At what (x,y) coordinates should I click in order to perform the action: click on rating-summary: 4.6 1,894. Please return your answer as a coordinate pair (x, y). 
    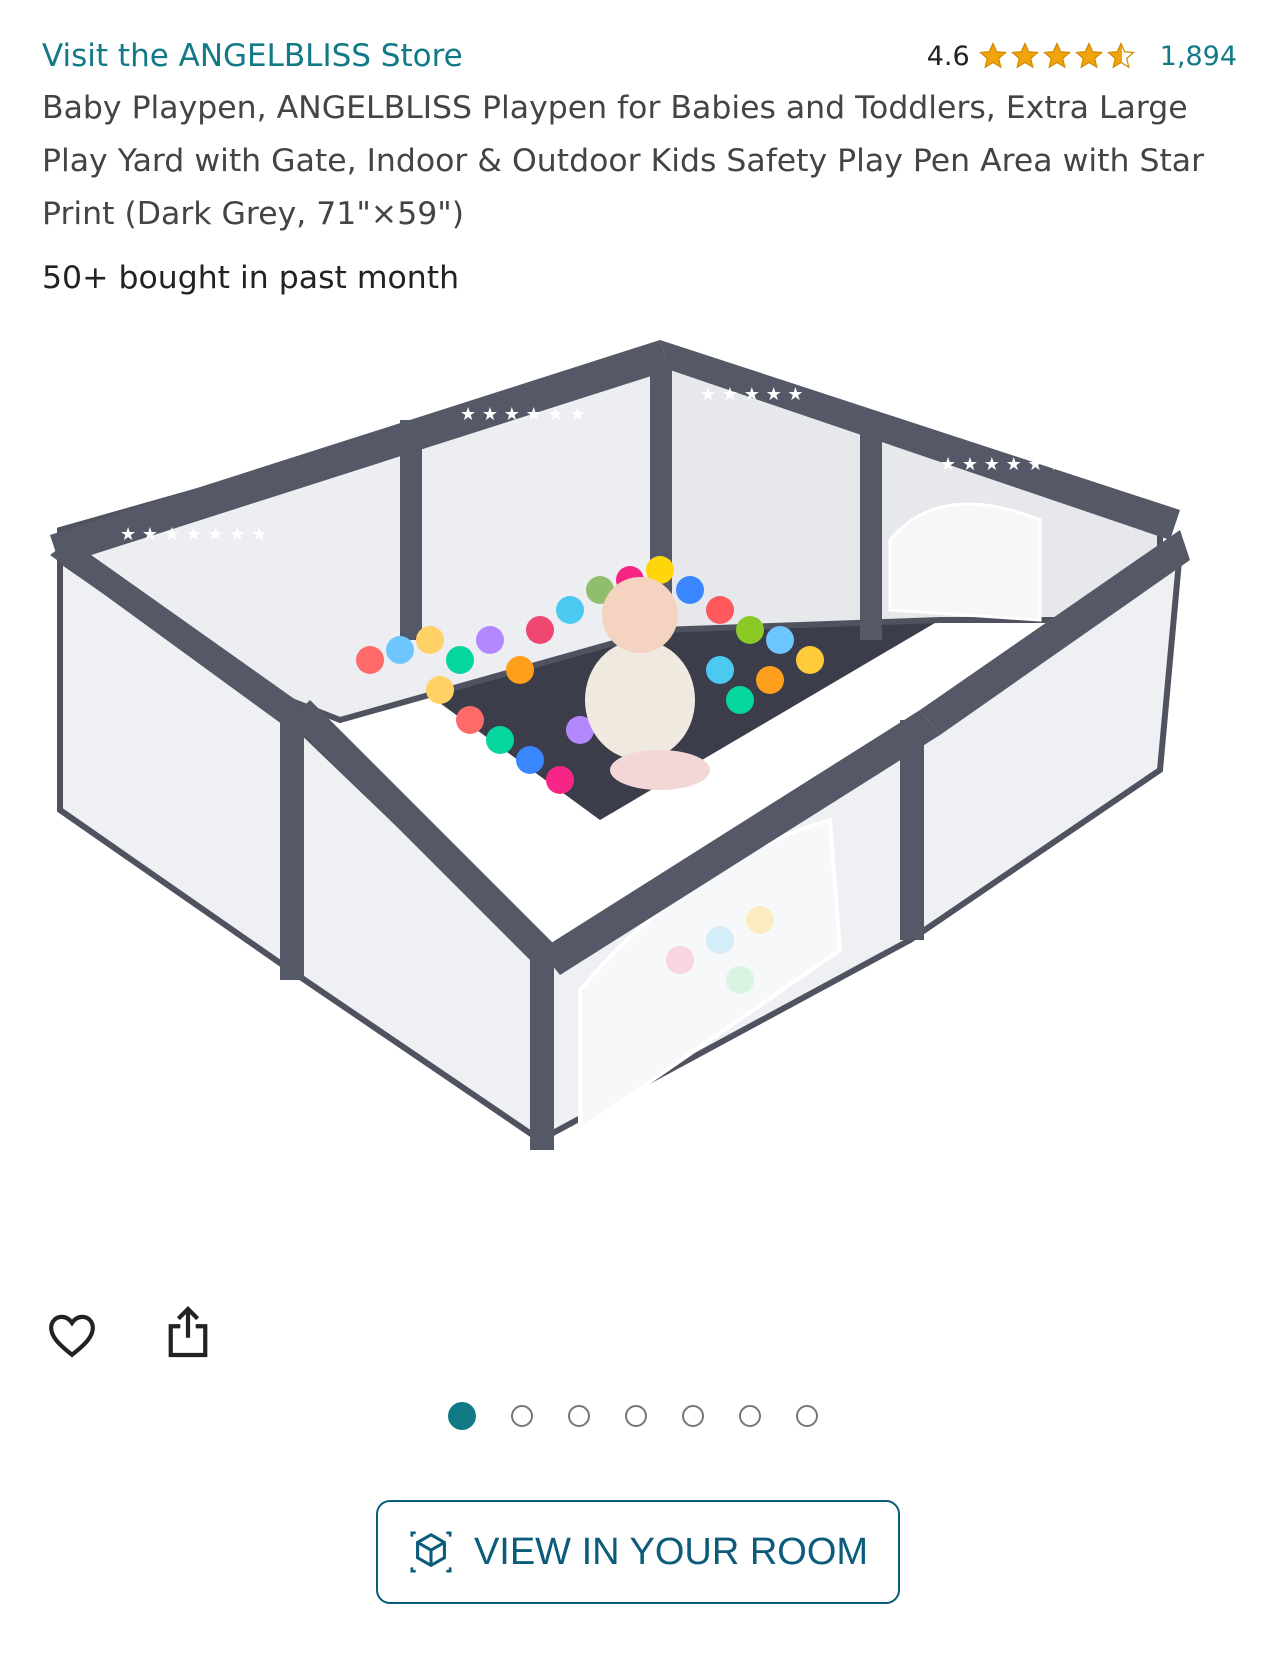
    Looking at the image, I should click on (1082, 56).